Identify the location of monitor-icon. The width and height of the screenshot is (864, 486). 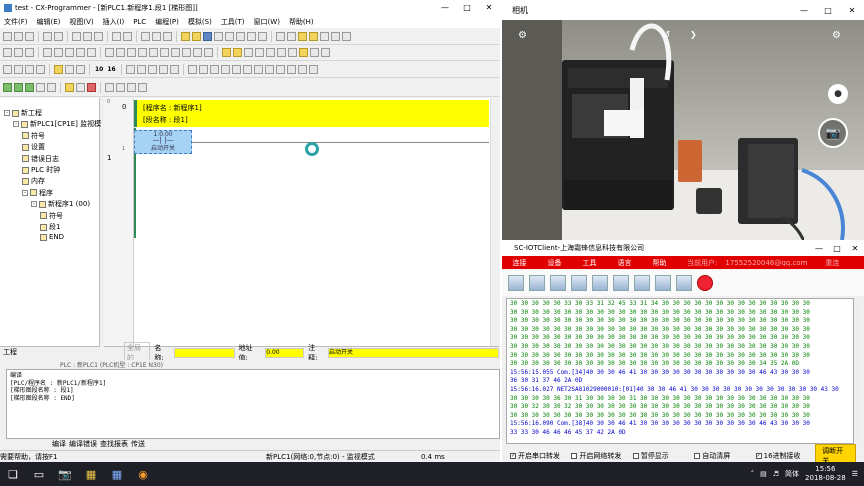
(207, 36).